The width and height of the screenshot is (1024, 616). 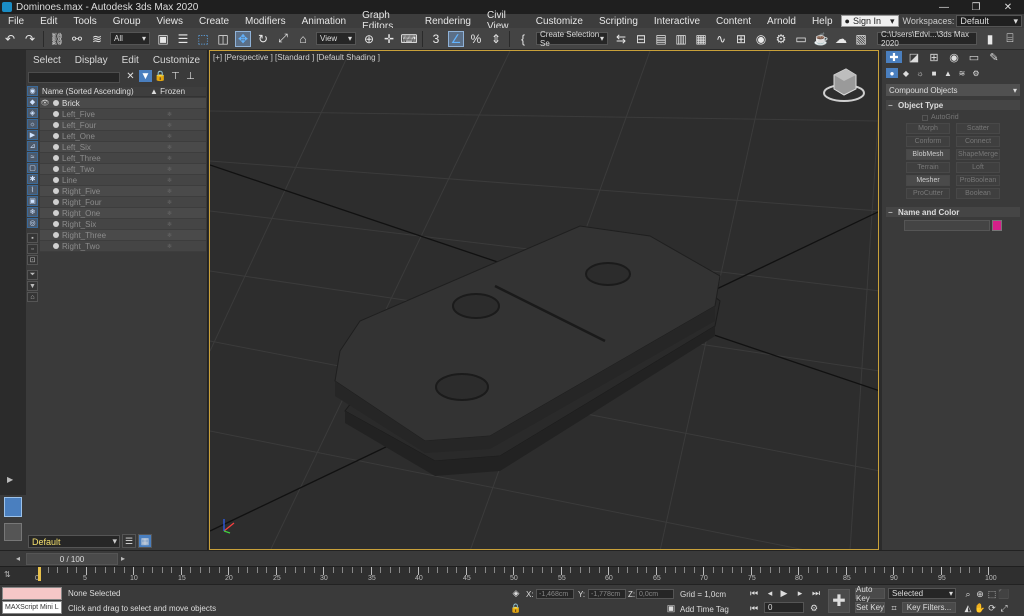 I want to click on table-row: 👁 Brick, so click(x=123, y=103).